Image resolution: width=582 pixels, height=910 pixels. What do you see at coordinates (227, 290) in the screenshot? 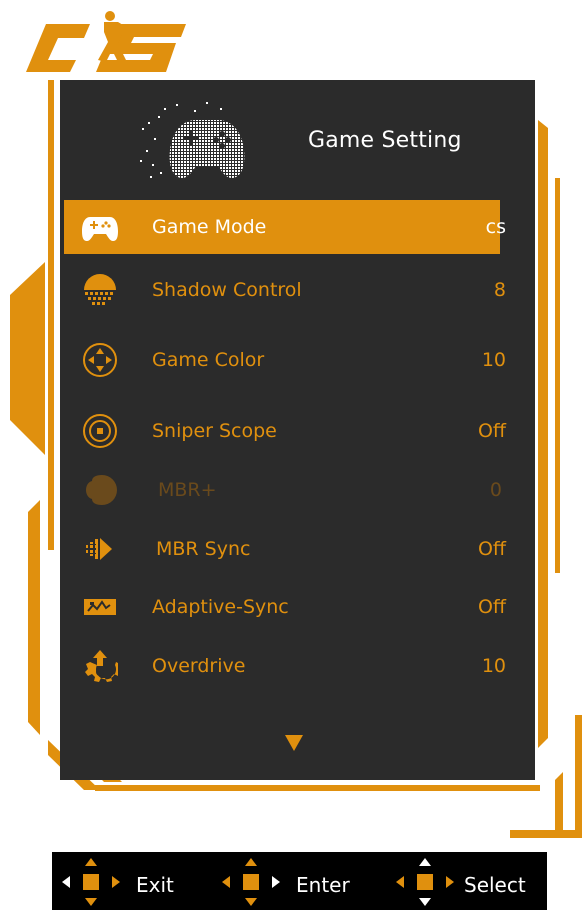
I see `menu-item-label: Shadow Control` at bounding box center [227, 290].